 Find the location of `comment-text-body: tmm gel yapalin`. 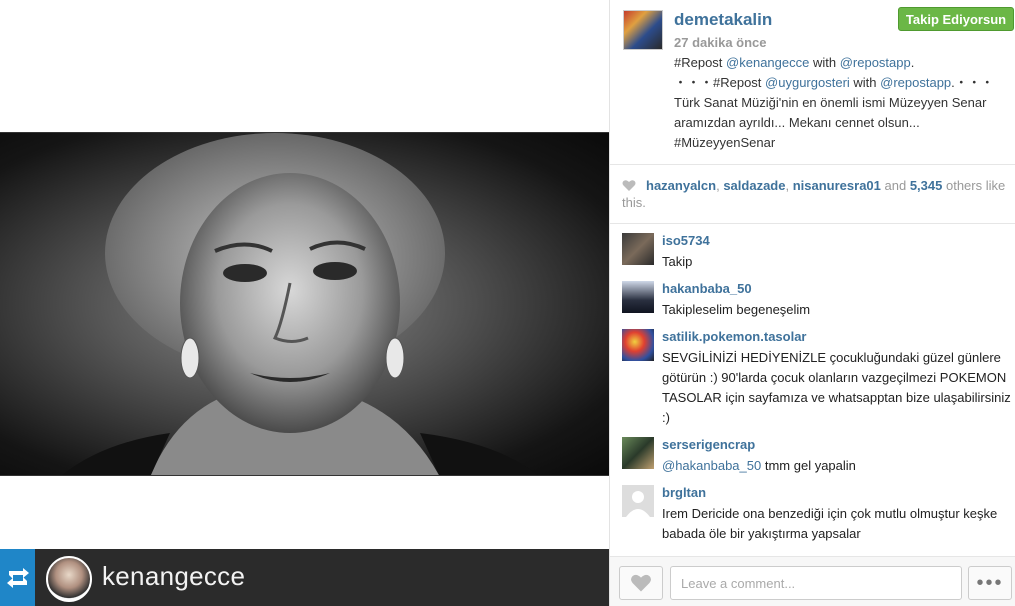

comment-text-body: tmm gel yapalin is located at coordinates (808, 465).